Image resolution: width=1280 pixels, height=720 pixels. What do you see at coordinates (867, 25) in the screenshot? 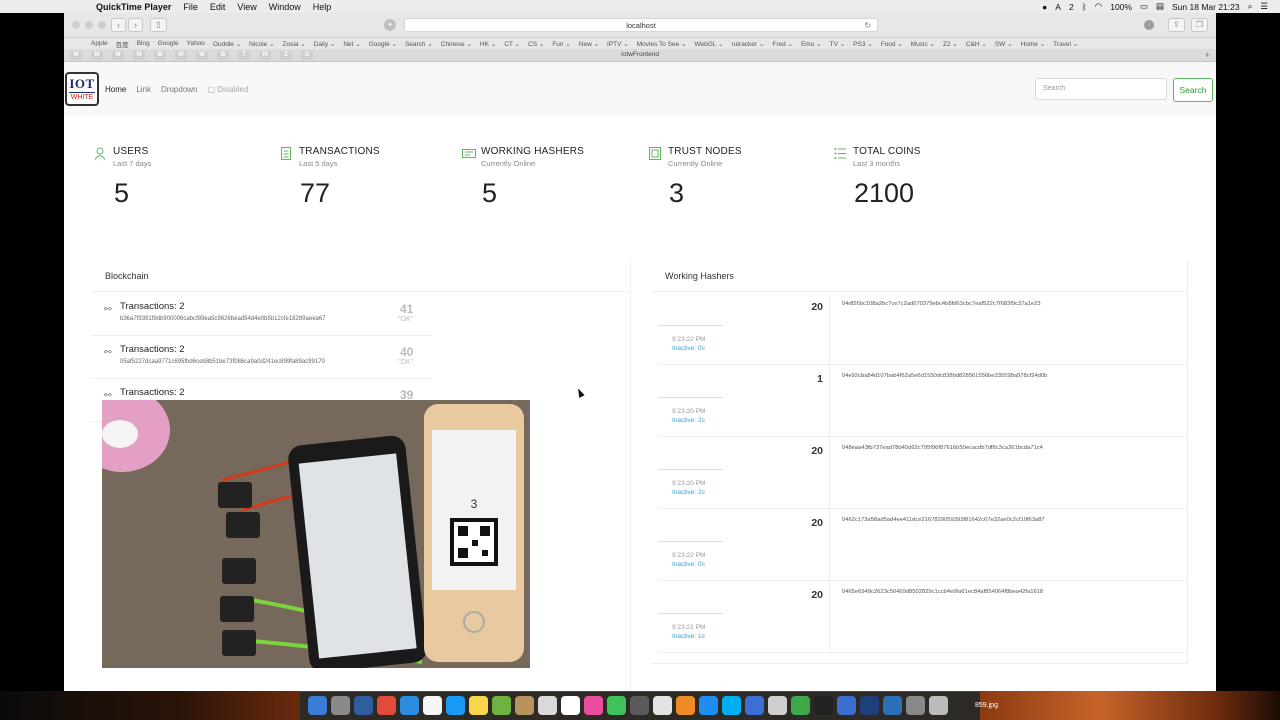
I see `reload-icon: ↻` at bounding box center [867, 25].